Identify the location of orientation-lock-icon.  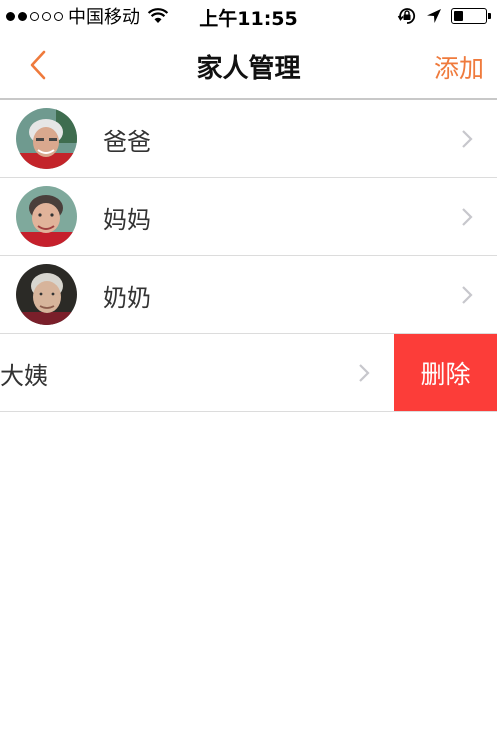
(406, 16).